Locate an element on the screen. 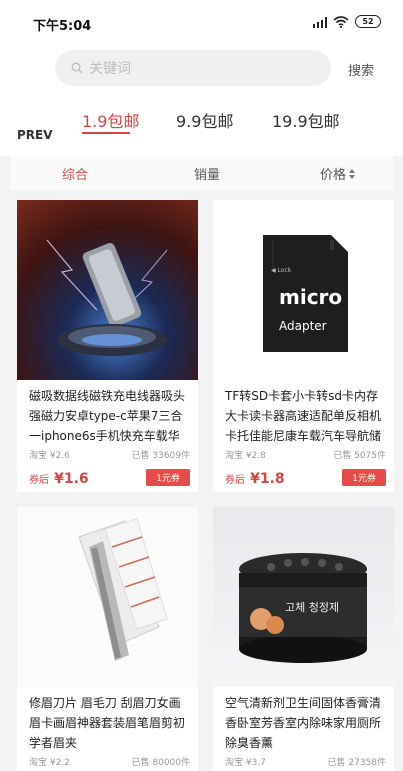 Image resolution: width=403 pixels, height=771 pixels. freshener-label: 고체 청정제 is located at coordinates (312, 607).